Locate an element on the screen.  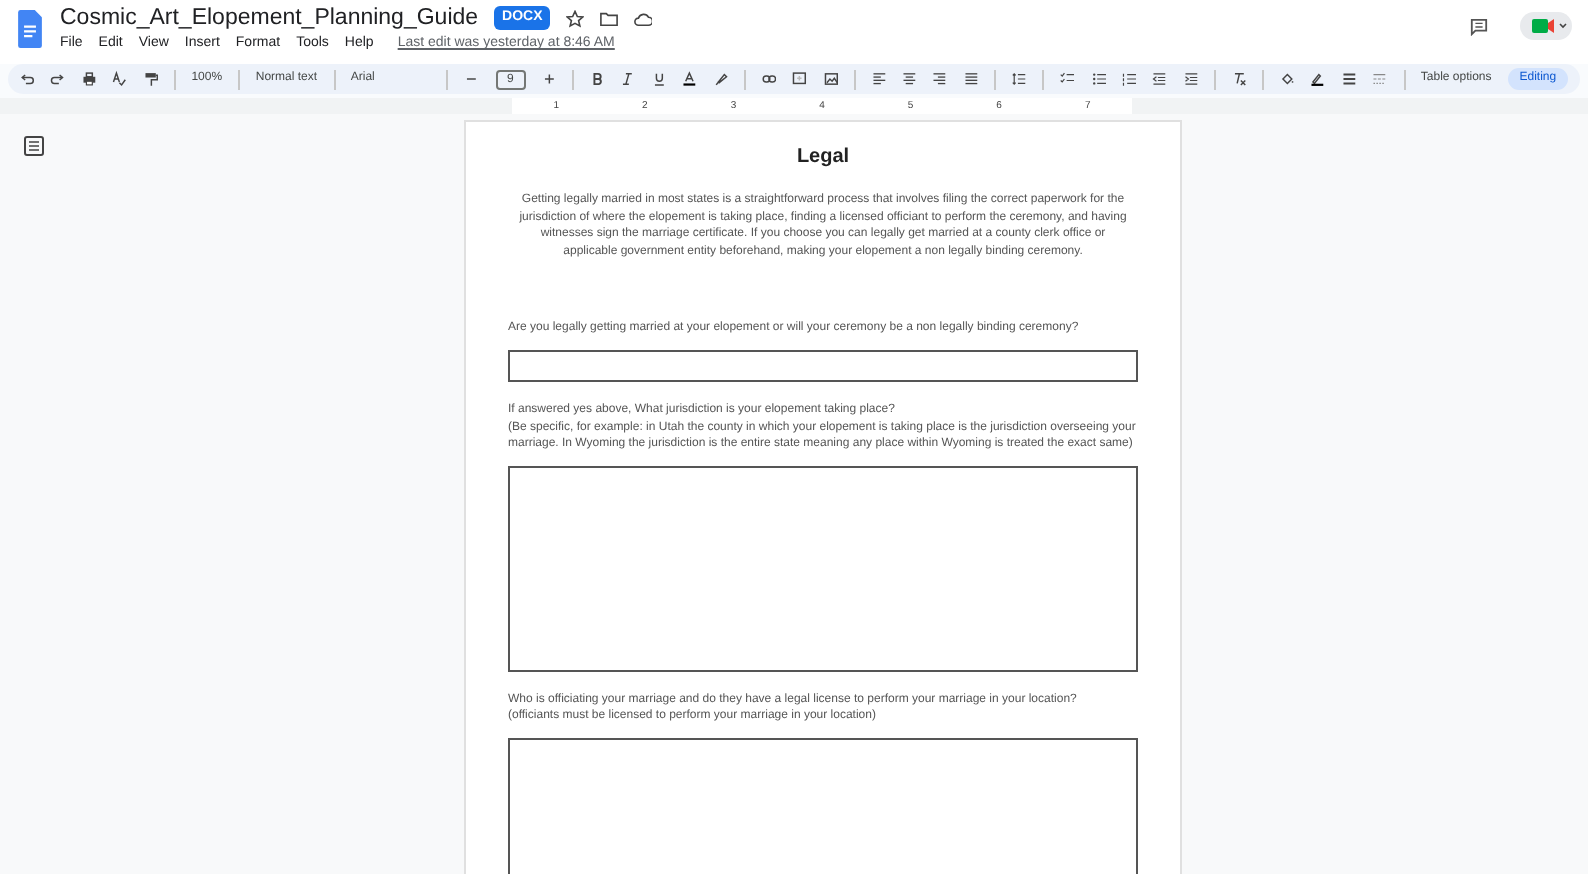
spellcheck-icon is located at coordinates (119, 79).